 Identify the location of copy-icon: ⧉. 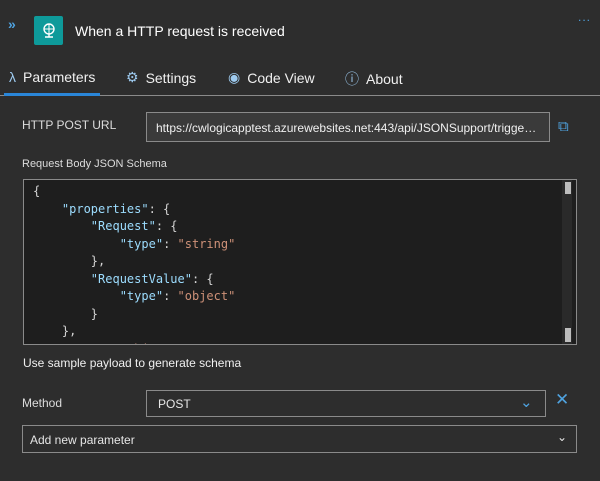
(563, 126).